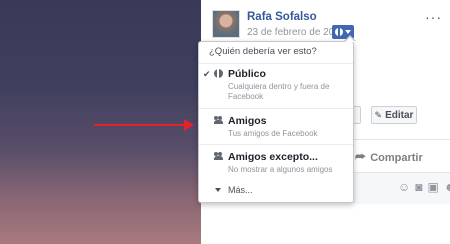  Describe the element at coordinates (424, 187) in the screenshot. I see `comment-tools: ☺ ◙ ▣ ☻` at that location.